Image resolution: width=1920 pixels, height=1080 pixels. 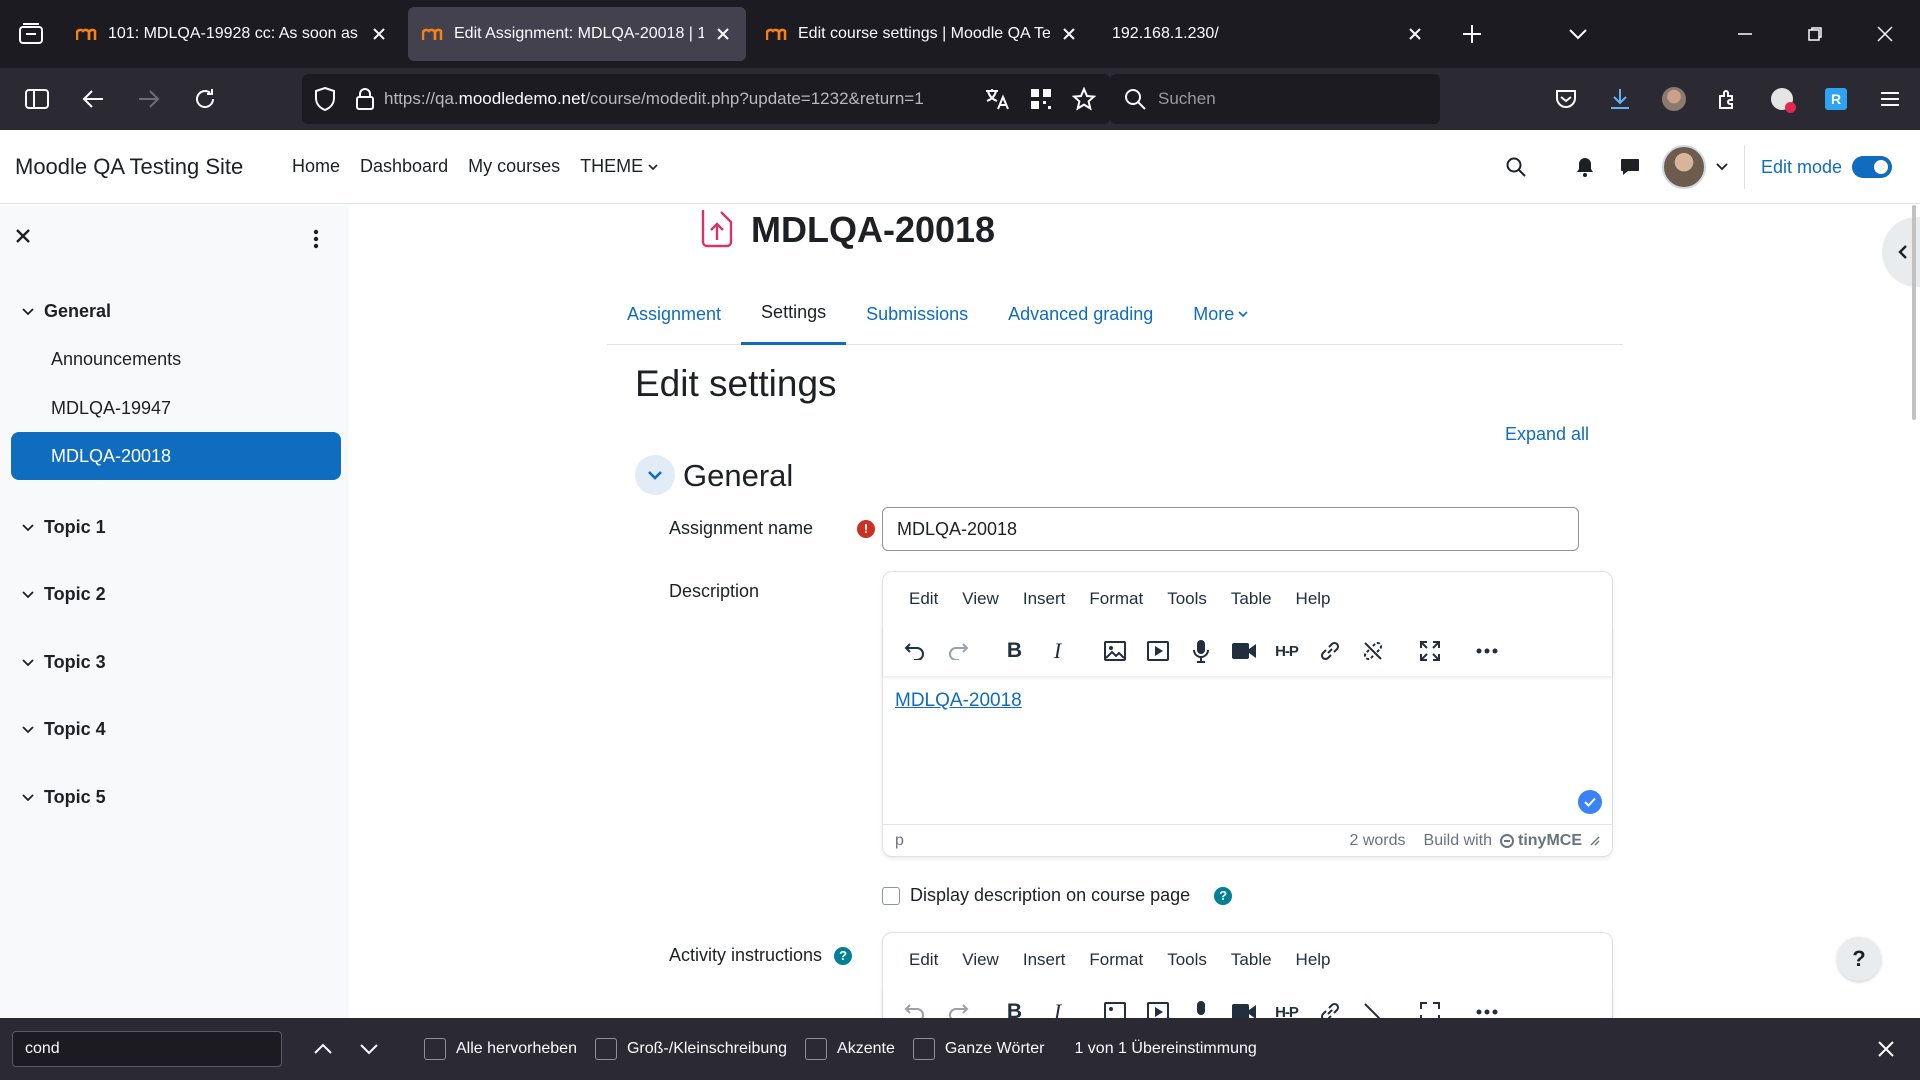 I want to click on nav-theme: THEME, so click(x=619, y=166).